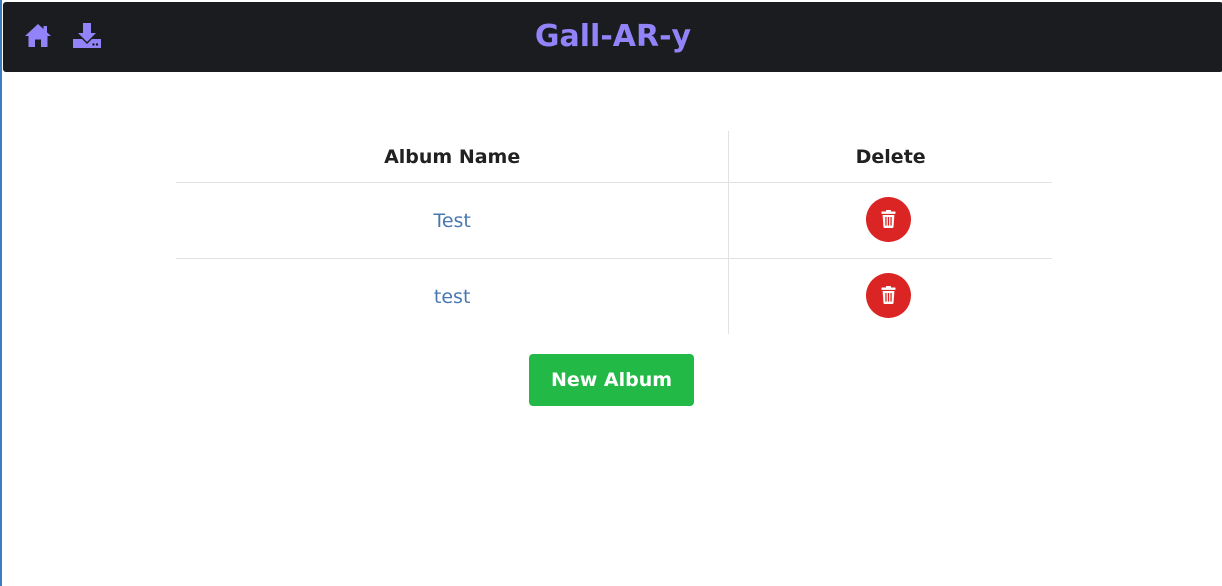 This screenshot has width=1222, height=586. I want to click on column-header-album-name: Album Name, so click(453, 157).